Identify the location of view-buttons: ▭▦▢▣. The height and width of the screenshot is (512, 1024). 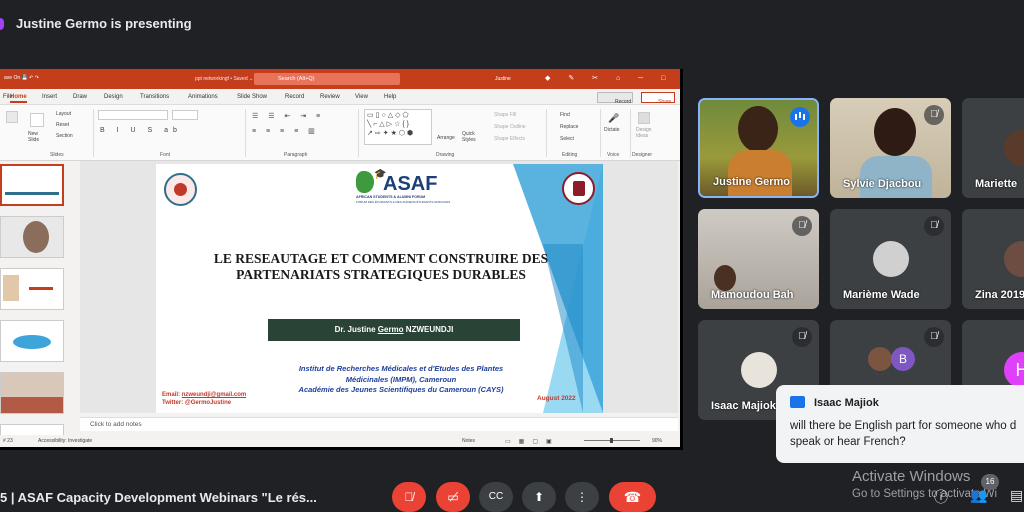
(532, 441).